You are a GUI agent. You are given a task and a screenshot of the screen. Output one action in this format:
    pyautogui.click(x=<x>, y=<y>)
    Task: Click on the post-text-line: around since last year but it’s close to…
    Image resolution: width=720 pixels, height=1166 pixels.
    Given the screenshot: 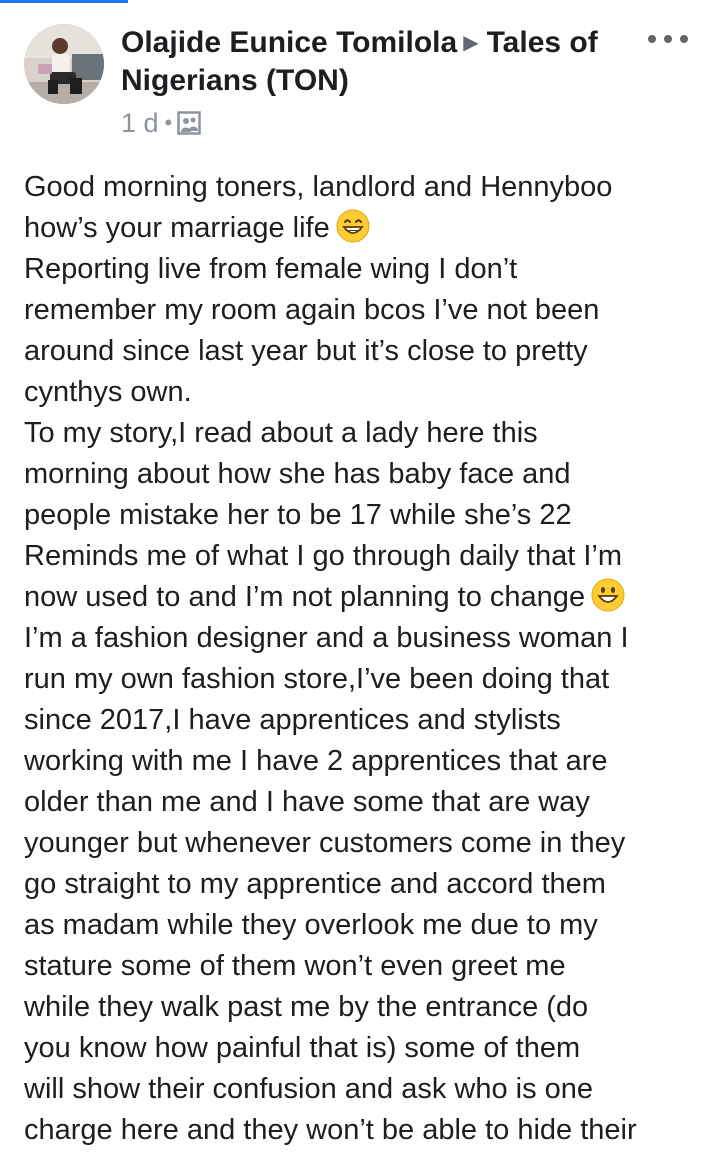 What is the action you would take?
    pyautogui.click(x=306, y=351)
    